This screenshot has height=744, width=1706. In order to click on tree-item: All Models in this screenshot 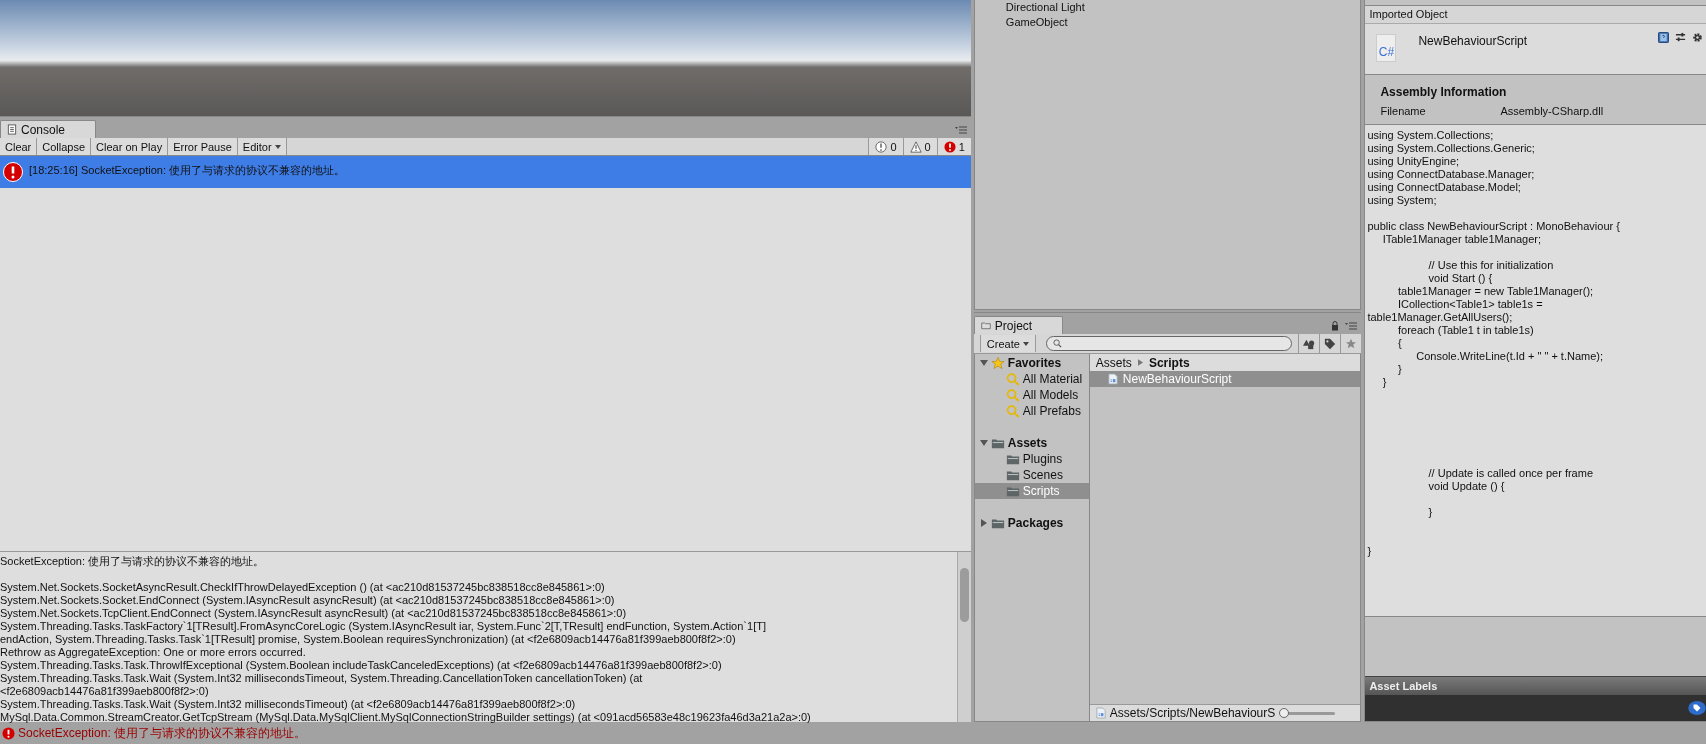, I will do `click(1031, 395)`.